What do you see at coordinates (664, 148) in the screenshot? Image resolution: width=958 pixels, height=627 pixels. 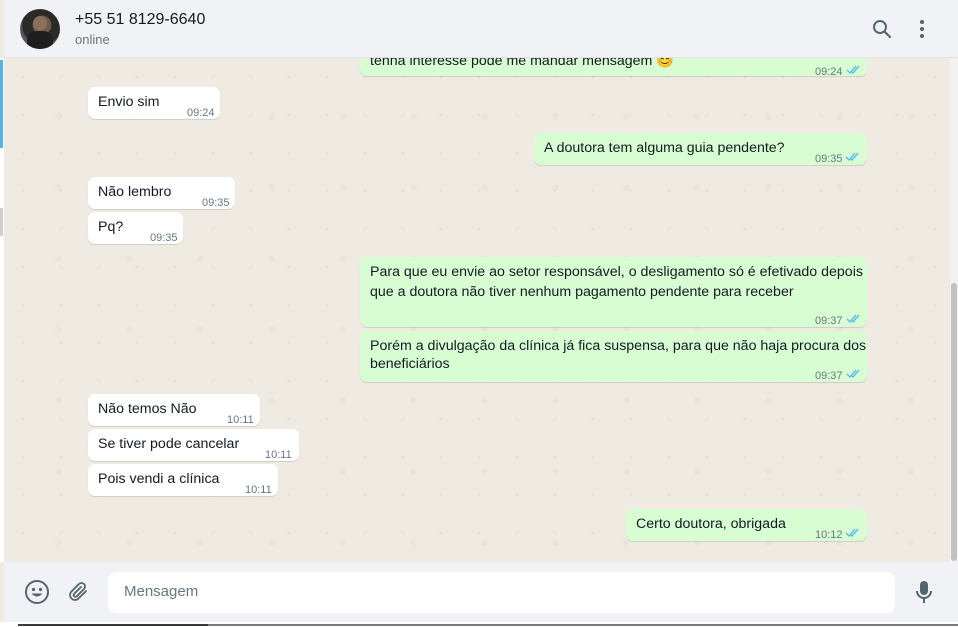 I see `message-text: A doutora tem alguma guia pendente?` at bounding box center [664, 148].